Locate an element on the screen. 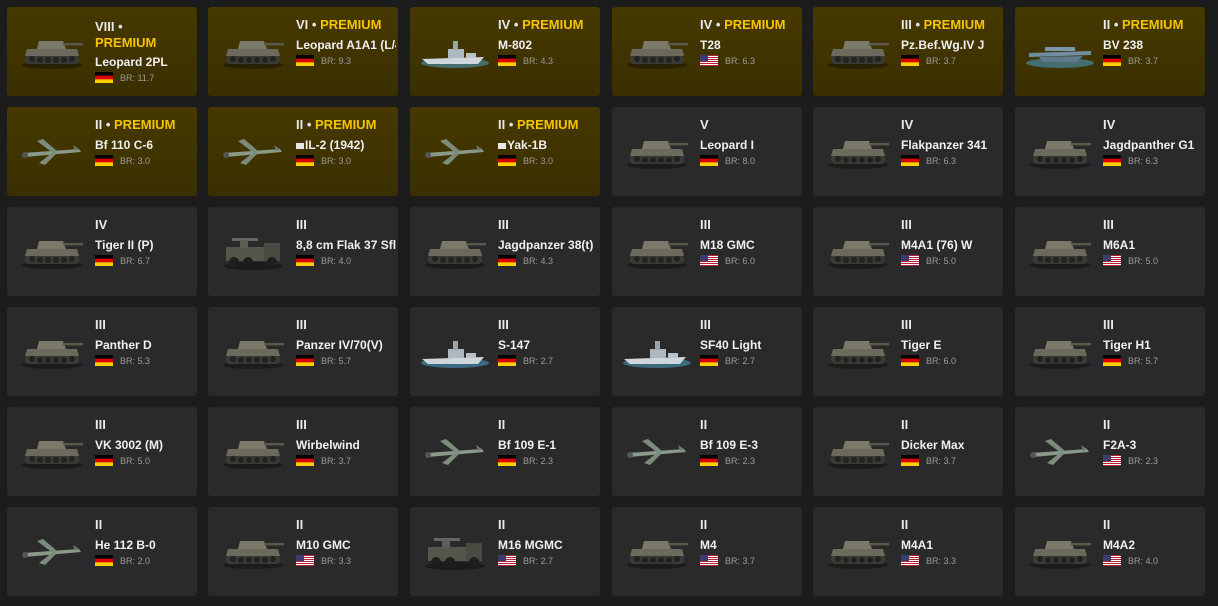 The height and width of the screenshot is (606, 1218). vehicle-name: Flakpanzer 341 is located at coordinates (944, 145).